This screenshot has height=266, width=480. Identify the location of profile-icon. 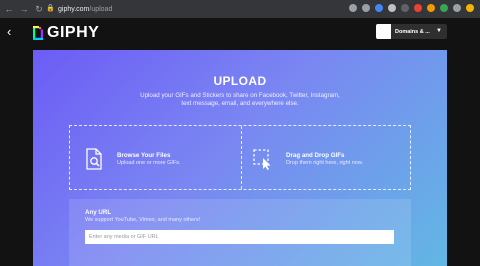
(470, 8).